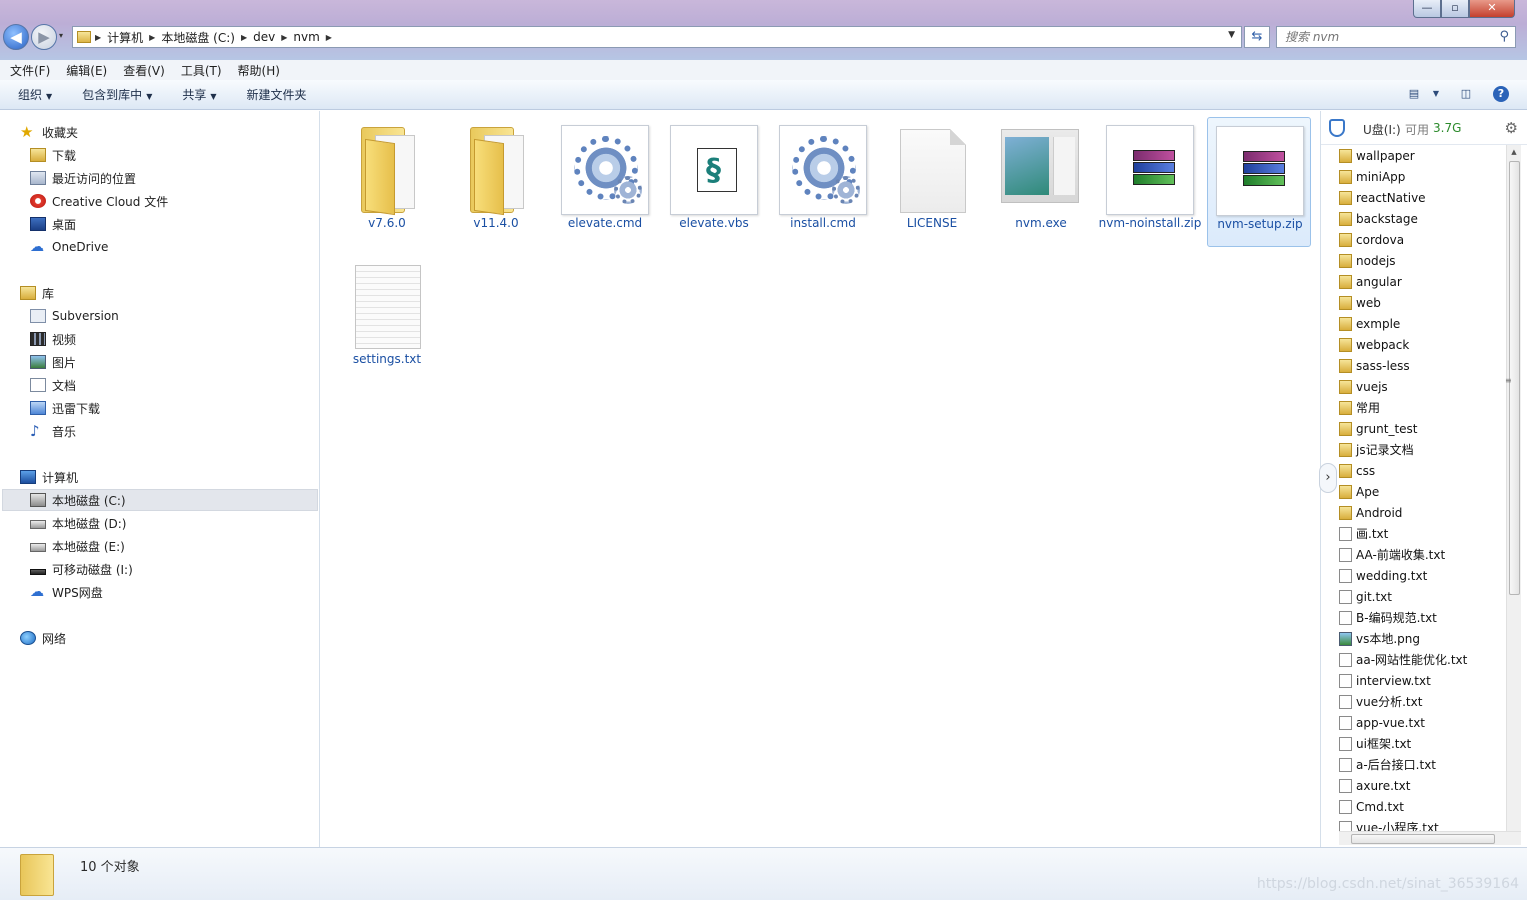 The width and height of the screenshot is (1527, 900). I want to click on menu-file: 文件(F), so click(30, 70).